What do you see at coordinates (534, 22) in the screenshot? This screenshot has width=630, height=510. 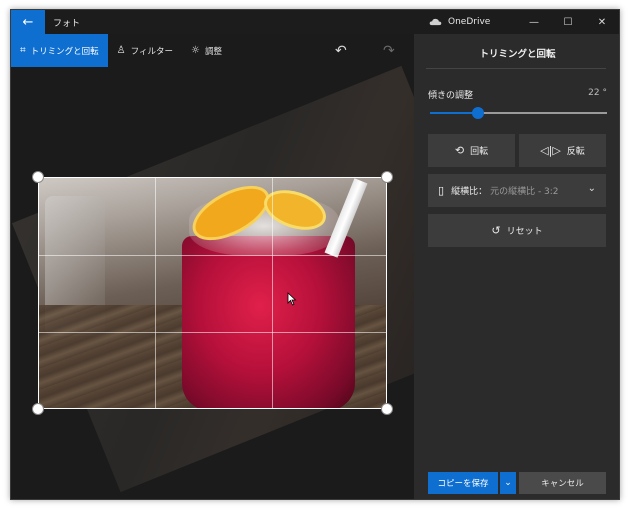 I see `minimize-button: —` at bounding box center [534, 22].